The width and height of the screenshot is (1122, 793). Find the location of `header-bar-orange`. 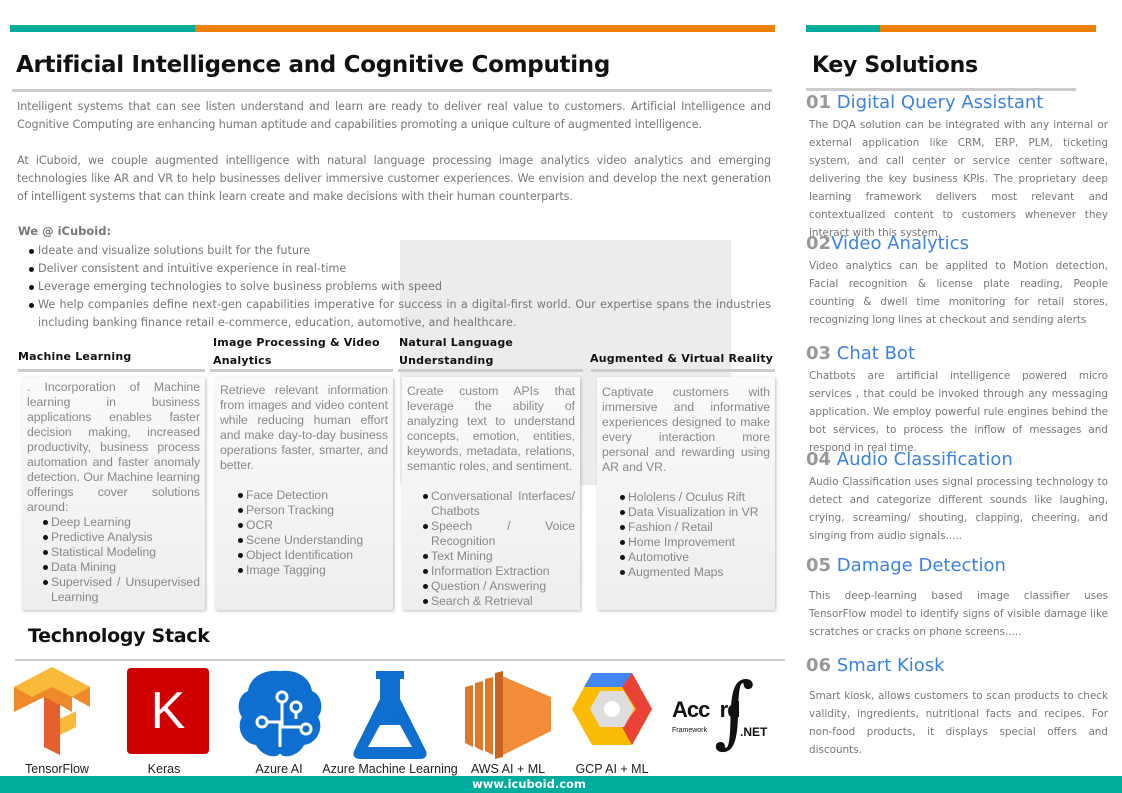

header-bar-orange is located at coordinates (485, 28).